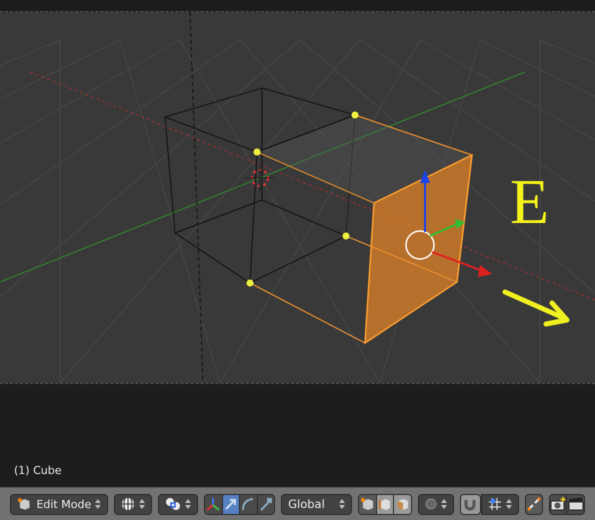 This screenshot has height=520, width=595. I want to click on circle-icon, so click(430, 504).